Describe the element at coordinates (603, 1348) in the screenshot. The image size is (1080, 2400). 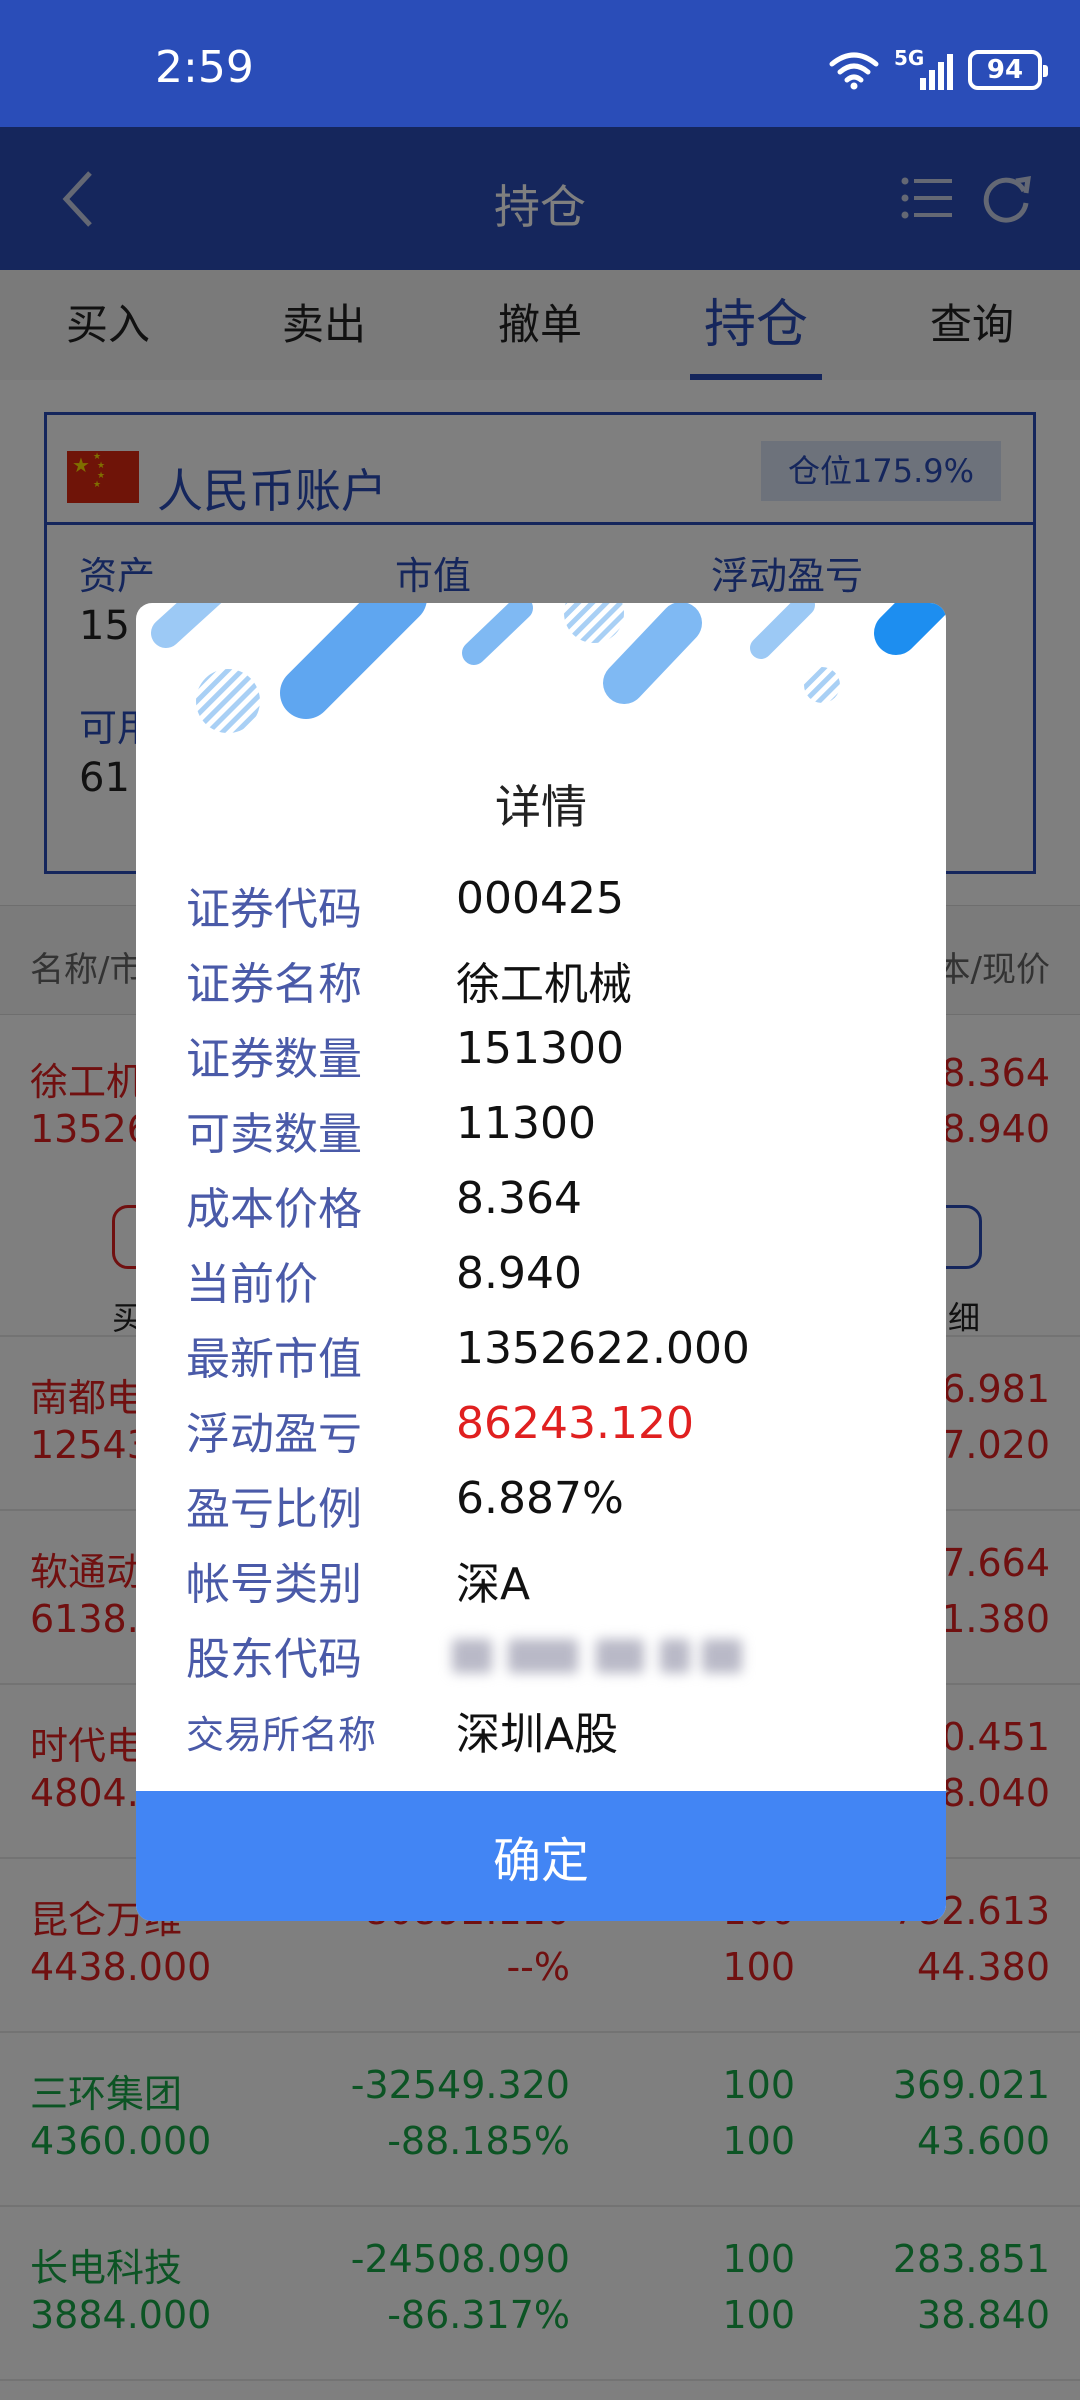
I see `detail-value: 1352622.000` at that location.